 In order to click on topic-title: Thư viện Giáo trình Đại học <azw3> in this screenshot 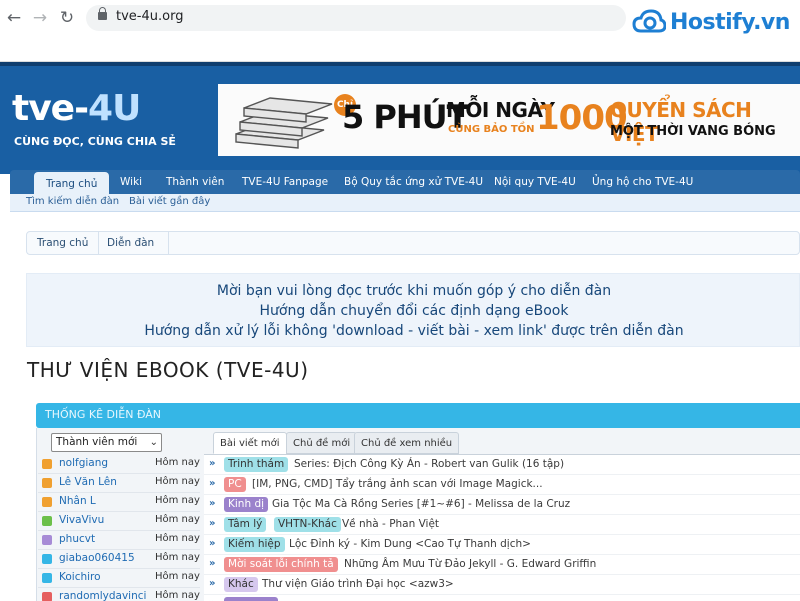, I will do `click(358, 584)`.